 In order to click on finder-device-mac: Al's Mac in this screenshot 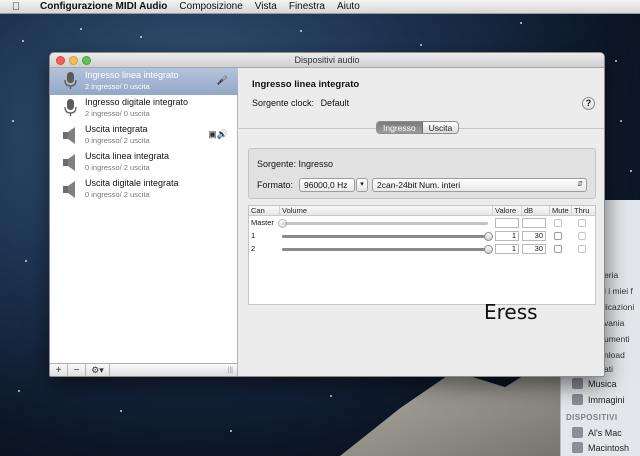, I will do `click(597, 432)`.